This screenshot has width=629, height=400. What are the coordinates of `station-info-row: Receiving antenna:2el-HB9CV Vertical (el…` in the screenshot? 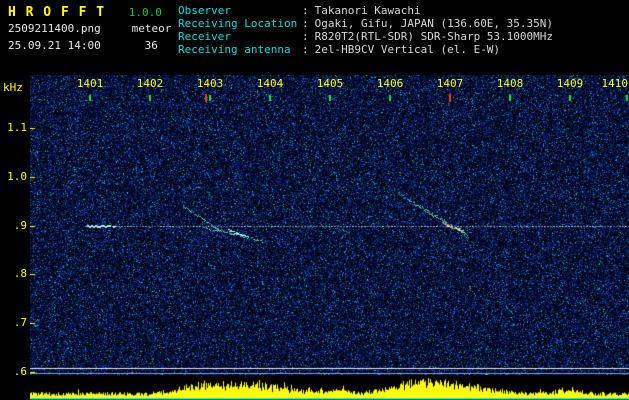 It's located at (365, 49).